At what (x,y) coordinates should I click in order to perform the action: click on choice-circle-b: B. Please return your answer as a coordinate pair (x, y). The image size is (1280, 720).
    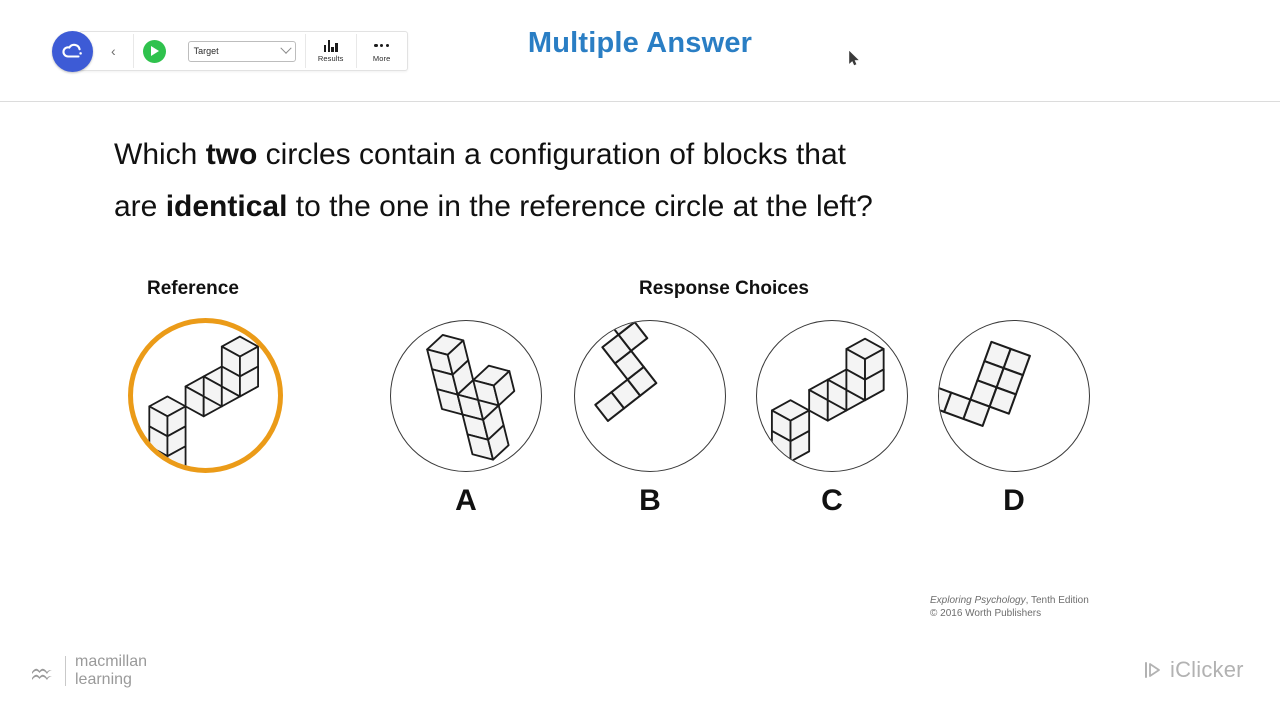
    Looking at the image, I should click on (650, 418).